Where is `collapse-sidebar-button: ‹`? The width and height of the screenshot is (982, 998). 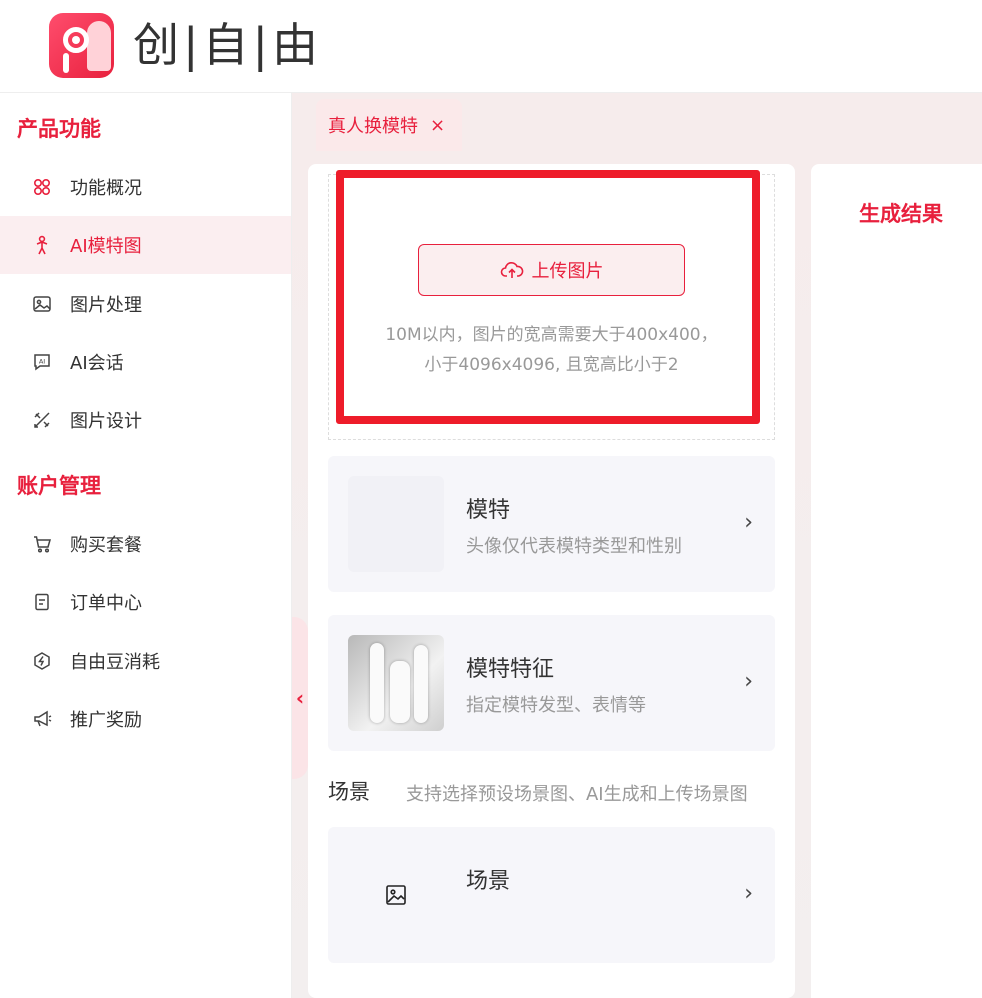
collapse-sidebar-button: ‹ is located at coordinates (300, 698).